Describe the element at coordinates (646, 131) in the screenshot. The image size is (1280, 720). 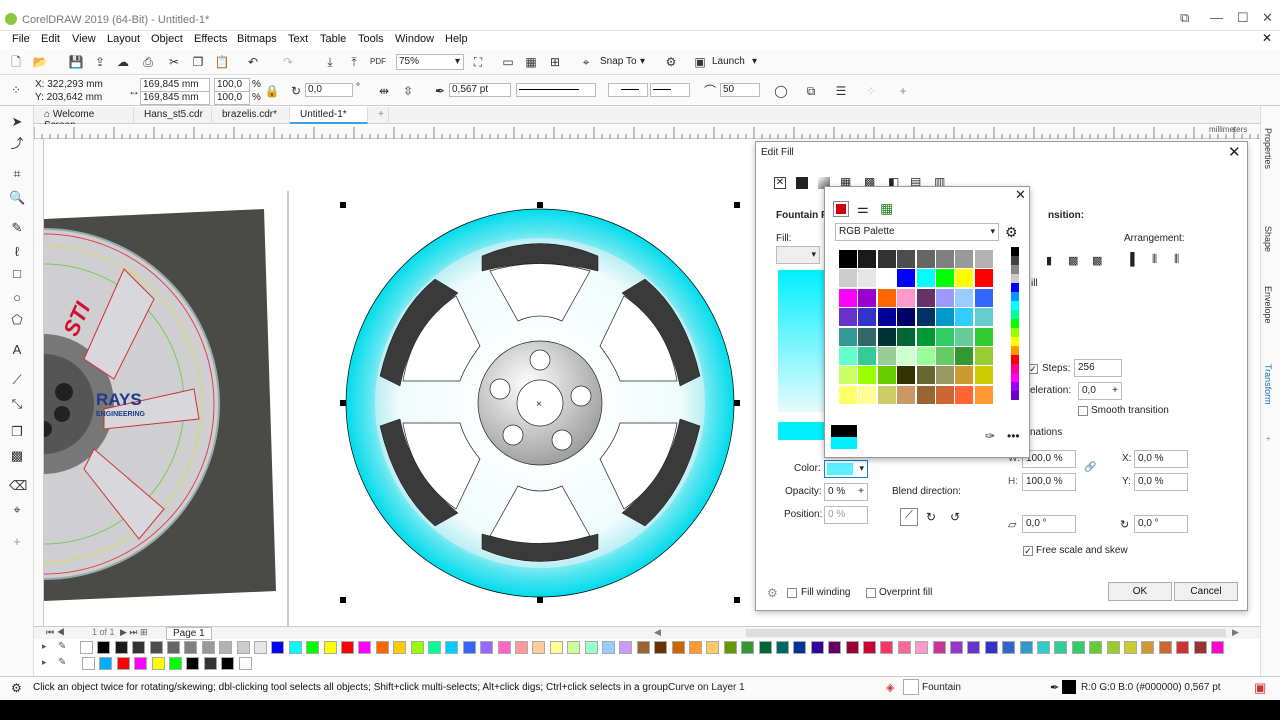
I see `horizontal-ruler: millimeters` at that location.